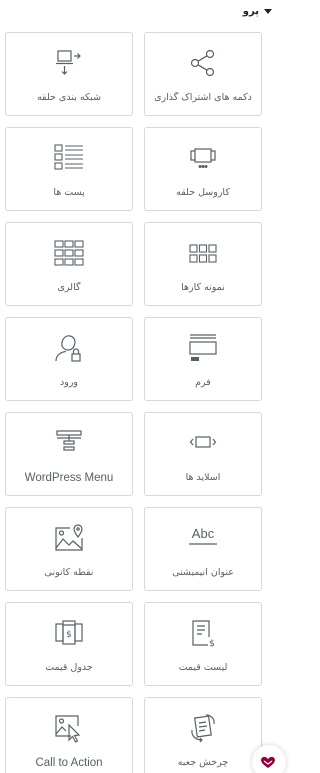  Describe the element at coordinates (203, 667) in the screenshot. I see `widget-label: لیست قیمت` at that location.